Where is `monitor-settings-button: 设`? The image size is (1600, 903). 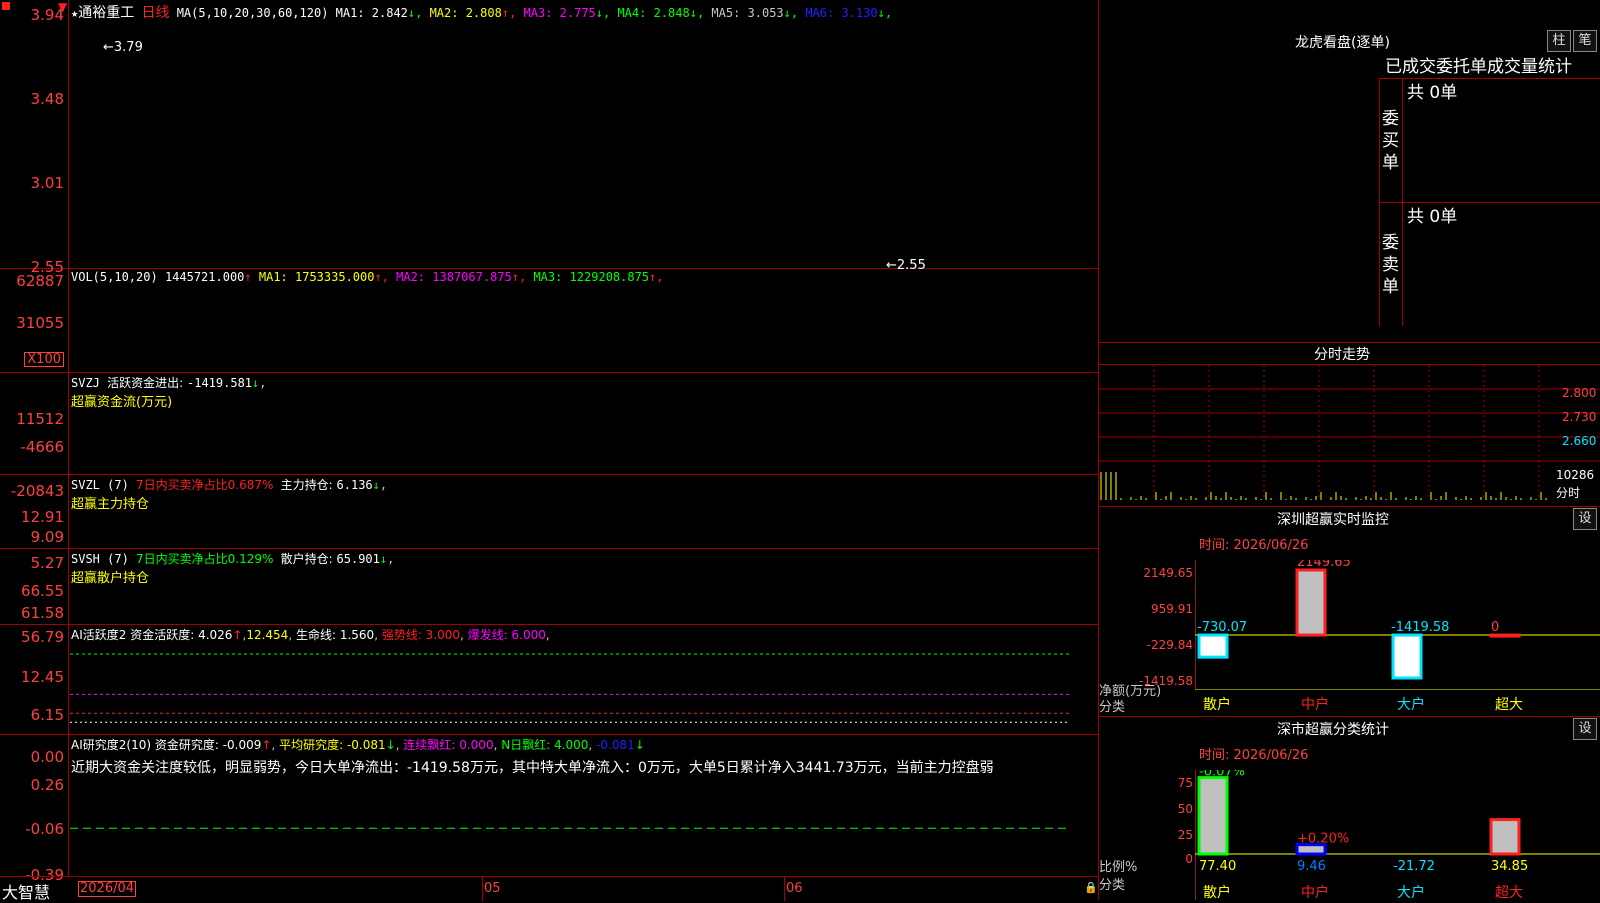 monitor-settings-button: 设 is located at coordinates (1585, 519).